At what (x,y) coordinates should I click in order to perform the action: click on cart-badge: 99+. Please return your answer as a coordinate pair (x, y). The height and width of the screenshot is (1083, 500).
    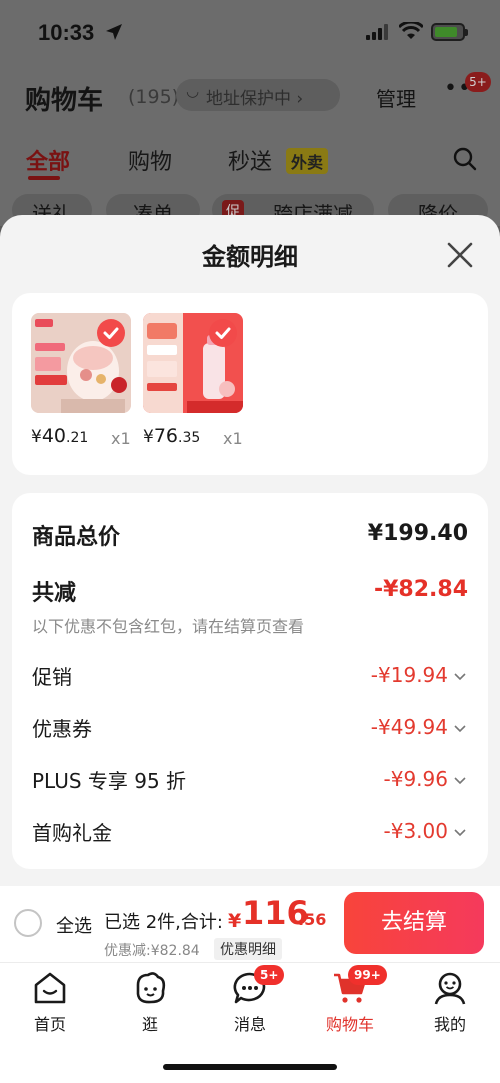
    Looking at the image, I should click on (367, 975).